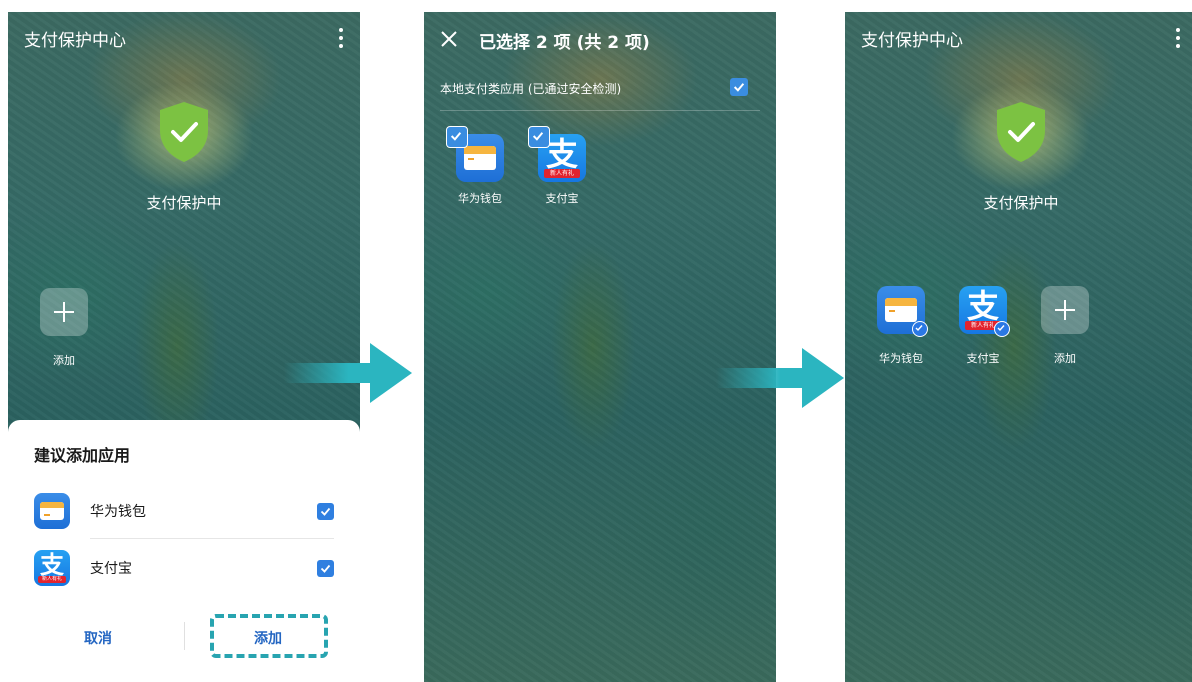  Describe the element at coordinates (184, 511) in the screenshot. I see `list-item: 华为钱包` at that location.